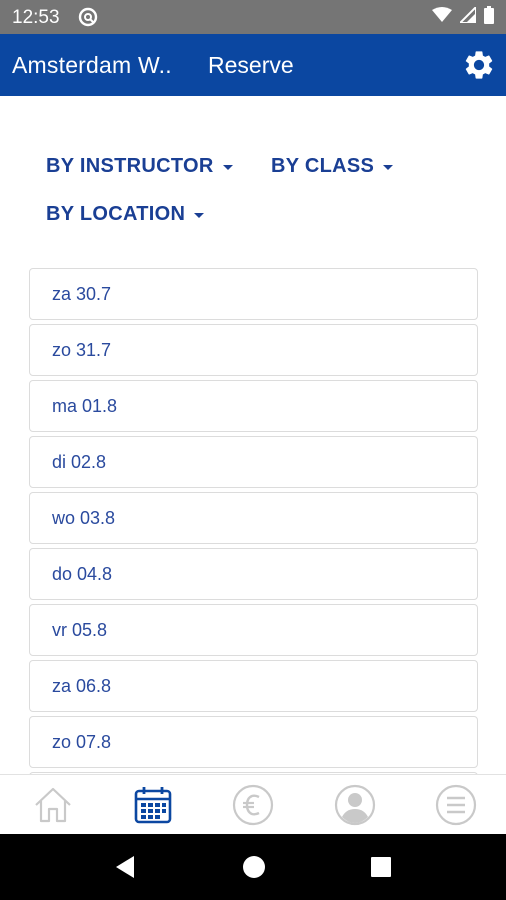 The image size is (506, 900). I want to click on app-bar: Amsterdam W.. Reserve, so click(253, 65).